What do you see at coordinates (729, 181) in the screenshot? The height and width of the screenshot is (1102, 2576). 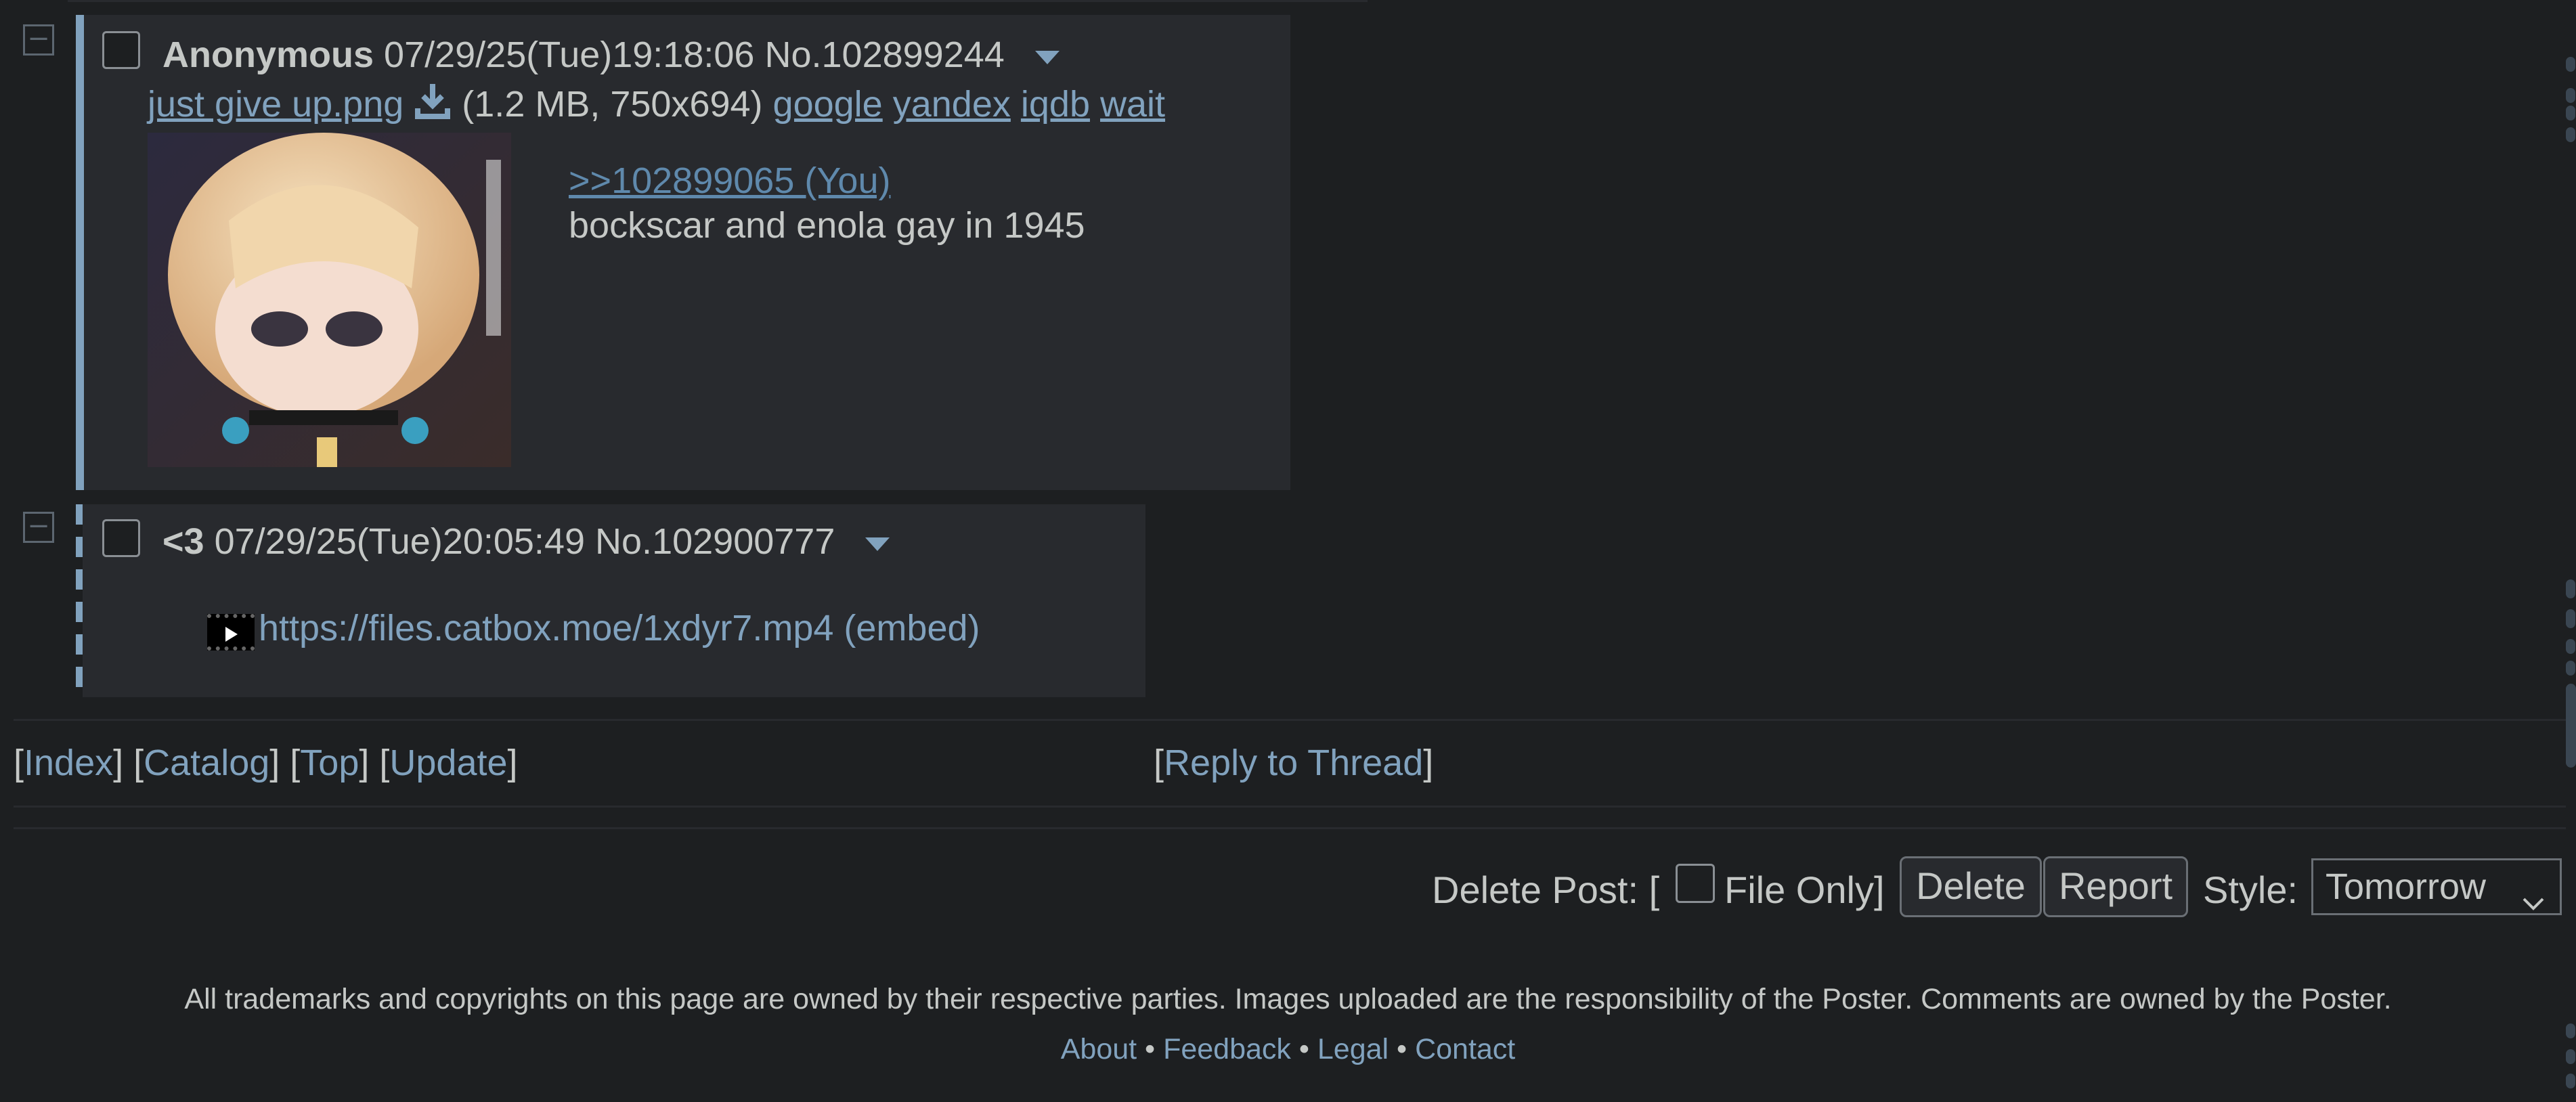 I see `quote-link: >>102899065 (You)` at bounding box center [729, 181].